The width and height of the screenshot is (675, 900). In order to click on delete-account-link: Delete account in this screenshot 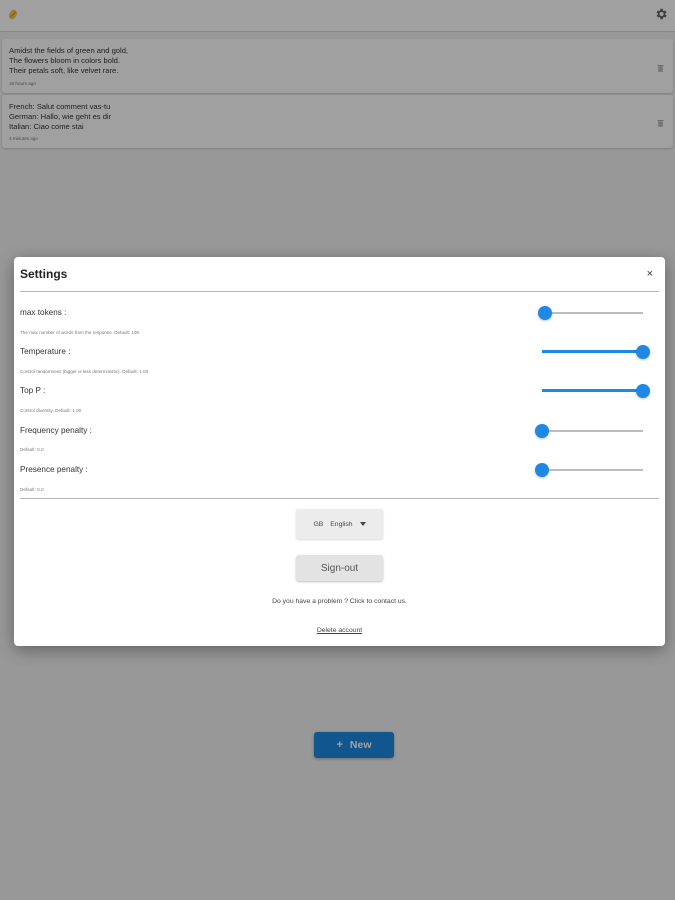, I will do `click(339, 630)`.